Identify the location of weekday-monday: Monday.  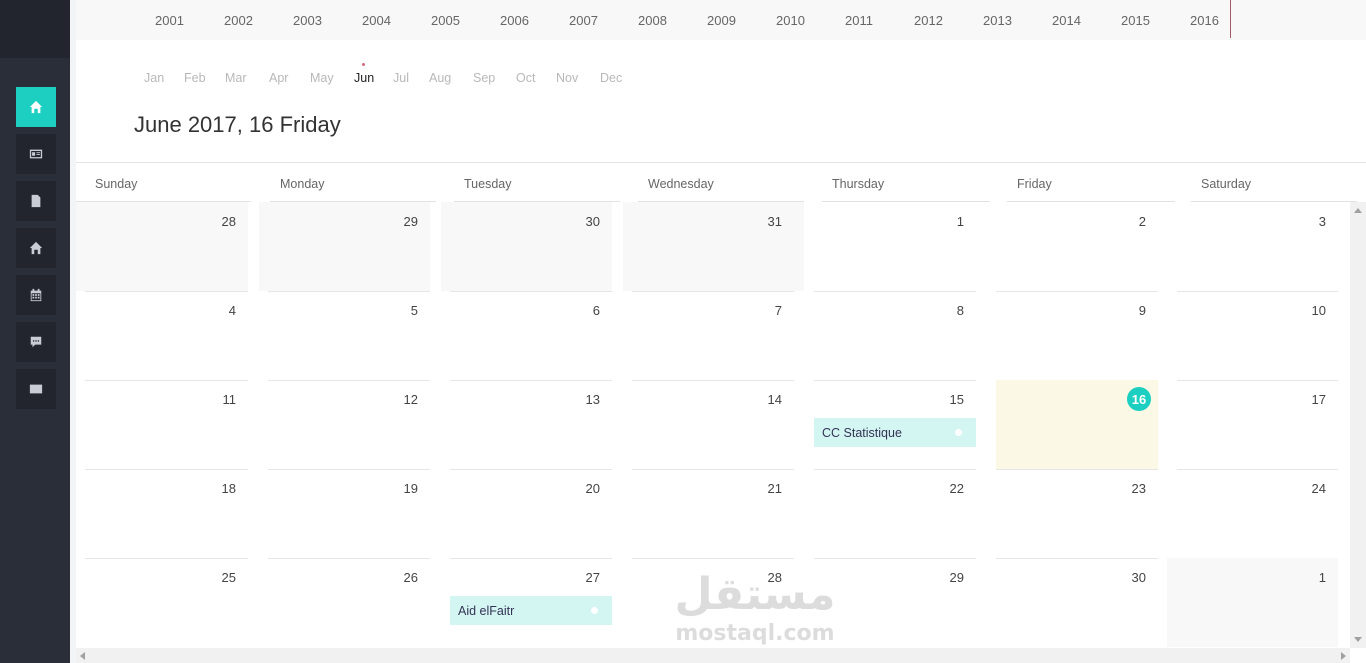
(302, 184).